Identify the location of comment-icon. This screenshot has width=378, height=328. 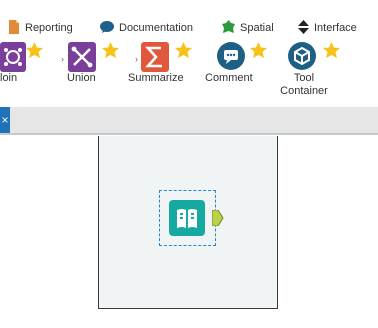
(231, 58).